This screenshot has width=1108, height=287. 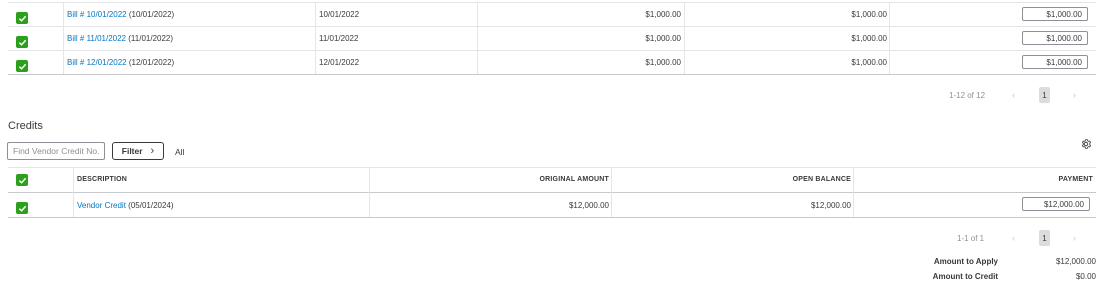 I want to click on credits-header-border, so click(x=552, y=192).